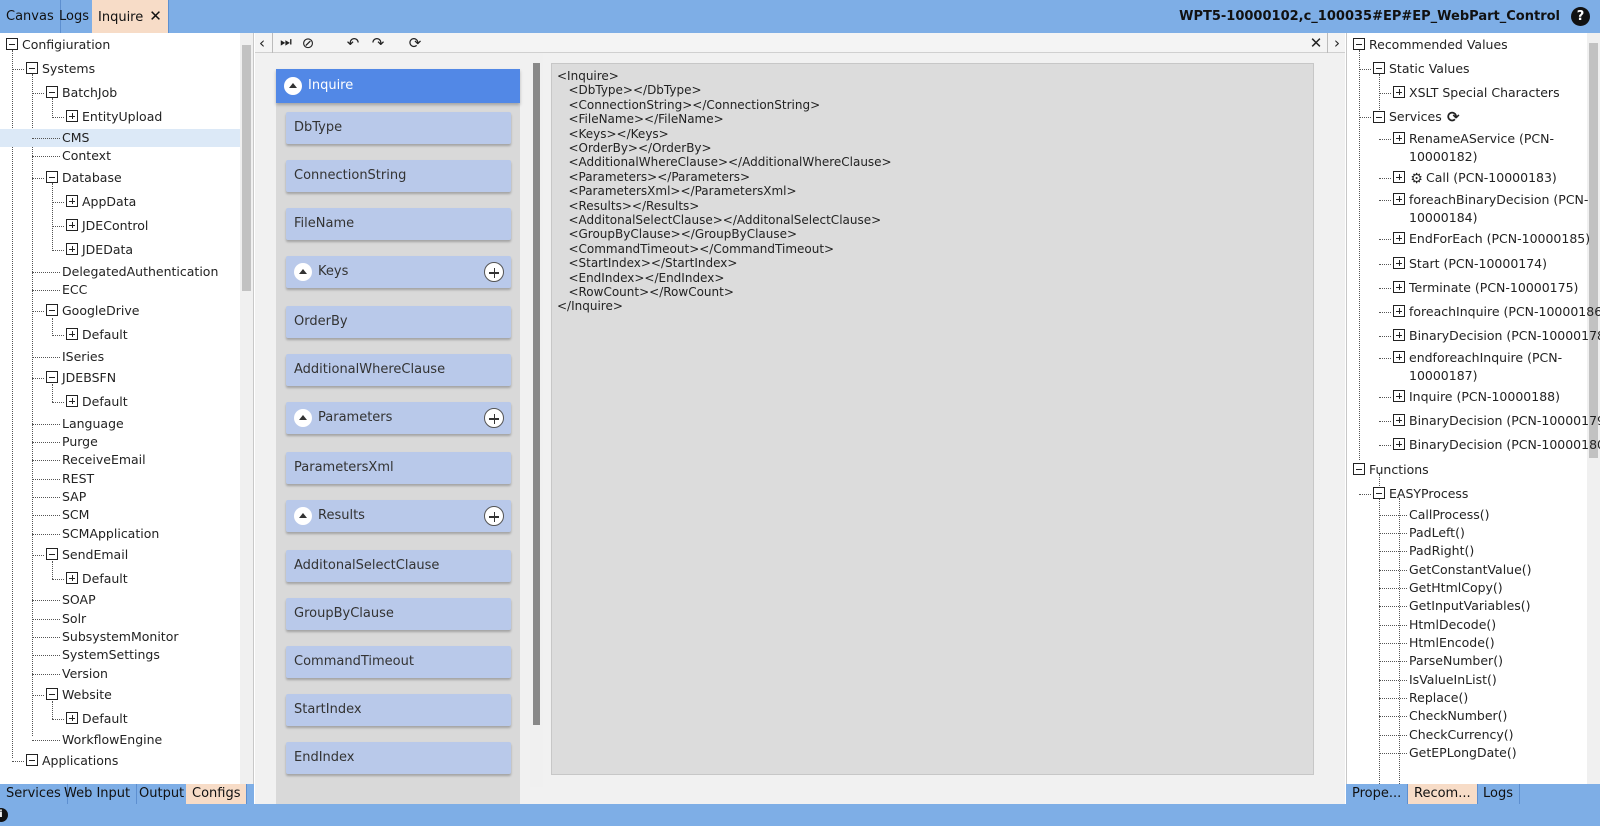 This screenshot has width=1600, height=826. Describe the element at coordinates (58, 45) in the screenshot. I see `tree-item-configiuration: Configiuration` at that location.